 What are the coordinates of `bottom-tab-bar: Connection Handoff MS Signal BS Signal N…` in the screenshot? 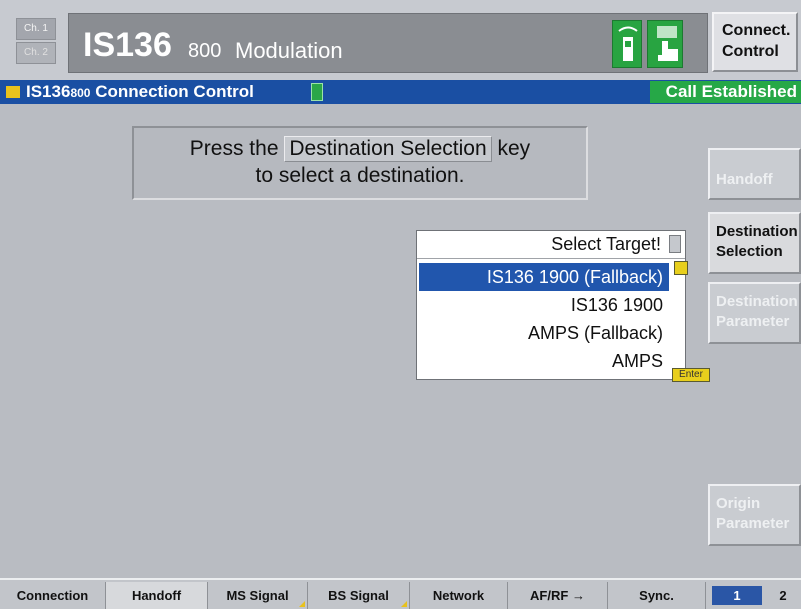 It's located at (400, 593).